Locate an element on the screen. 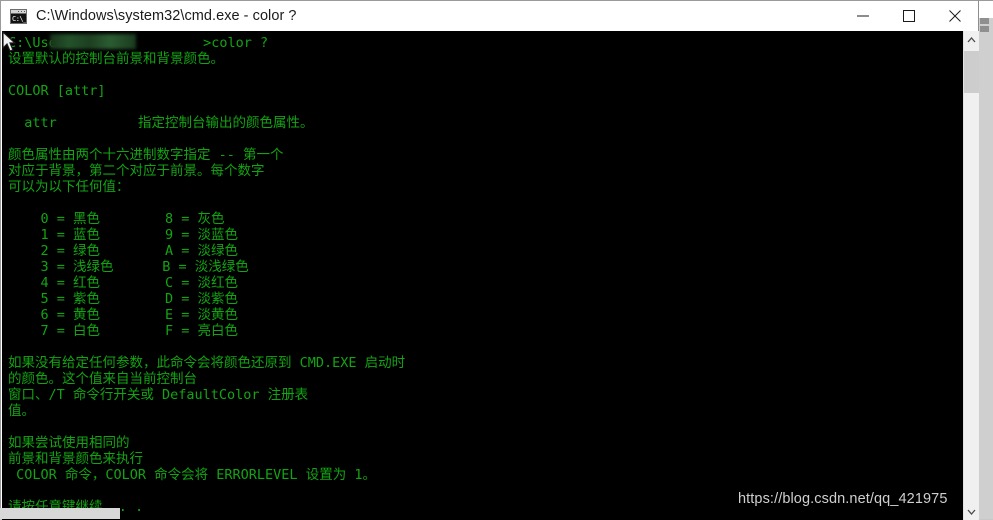  console-line: 值。 is located at coordinates (21, 411).